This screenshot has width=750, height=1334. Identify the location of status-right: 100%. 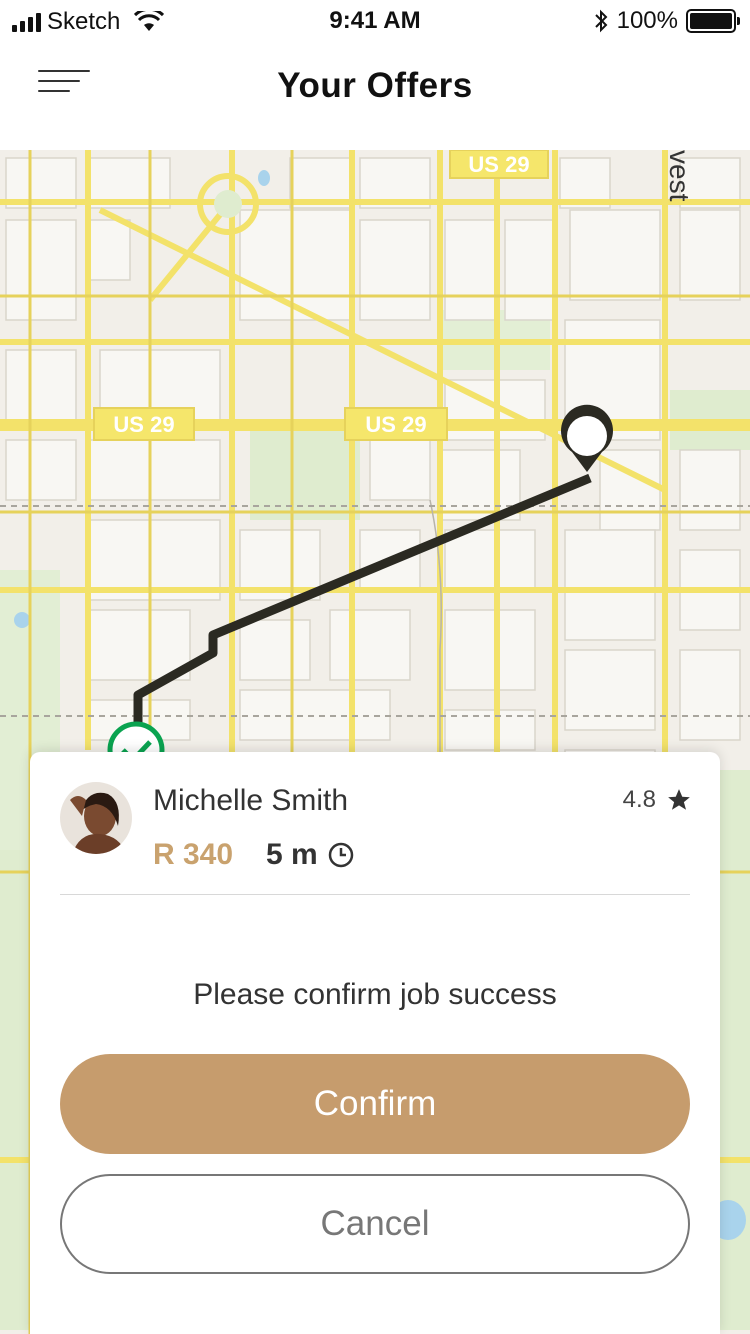
(666, 21).